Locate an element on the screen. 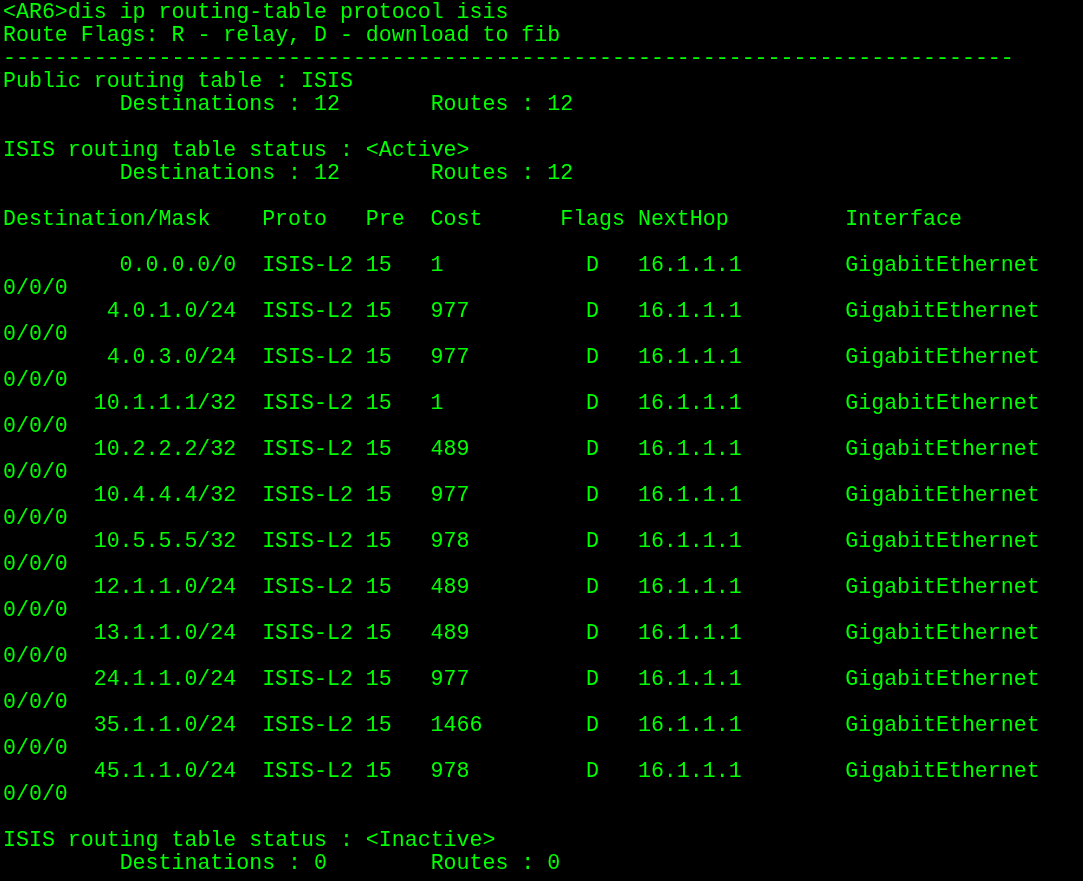 The width and height of the screenshot is (1083, 881). command-line: <AR6>dis ip routing-table protocol isis is located at coordinates (256, 12).